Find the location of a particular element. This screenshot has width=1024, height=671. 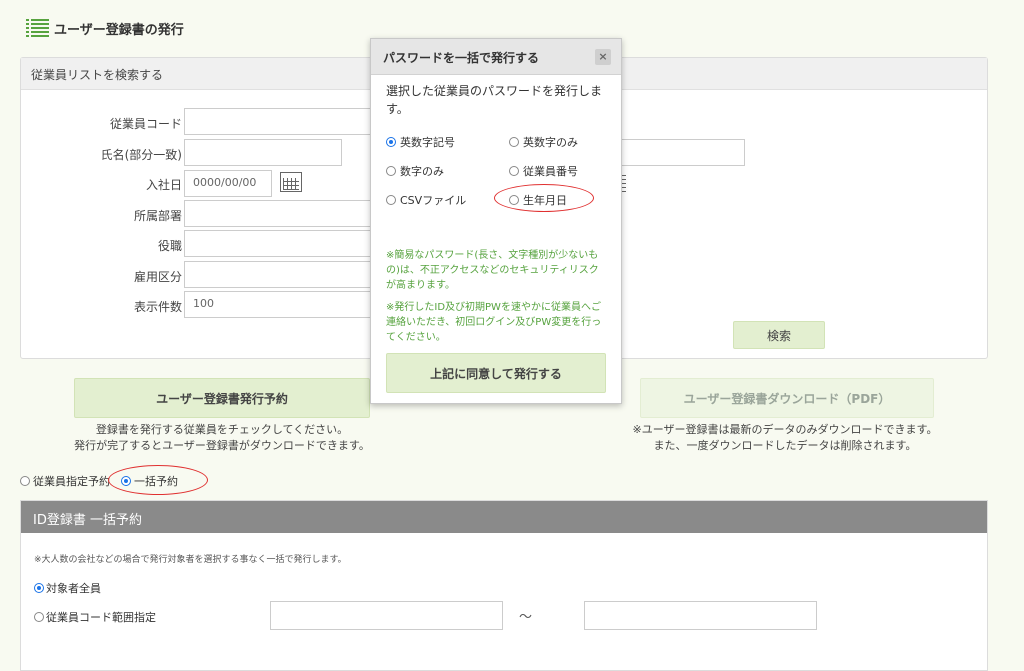

position-input is located at coordinates (279, 243).